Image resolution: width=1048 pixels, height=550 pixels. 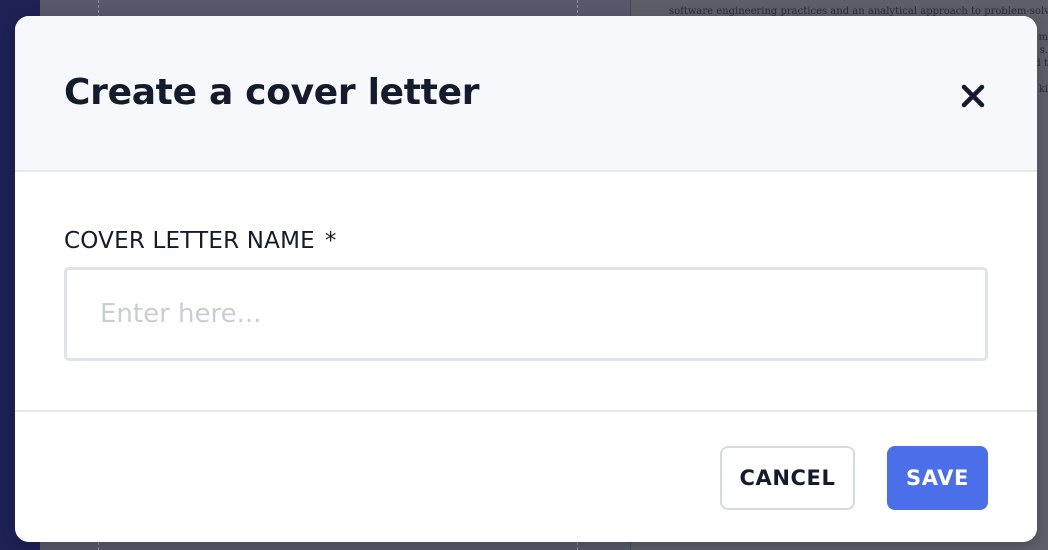 I want to click on close-button, so click(x=973, y=96).